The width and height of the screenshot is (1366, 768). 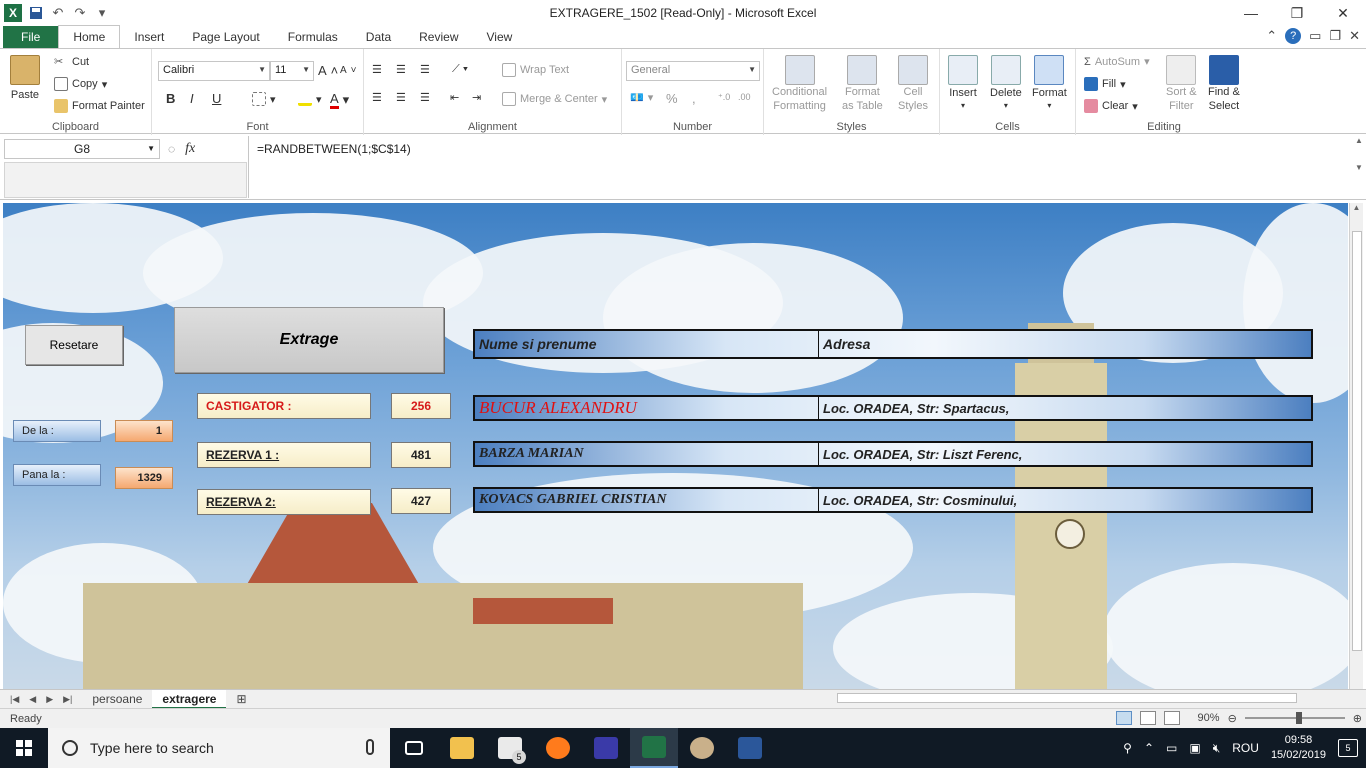 I want to click on extract-button: Extrage, so click(x=309, y=340).